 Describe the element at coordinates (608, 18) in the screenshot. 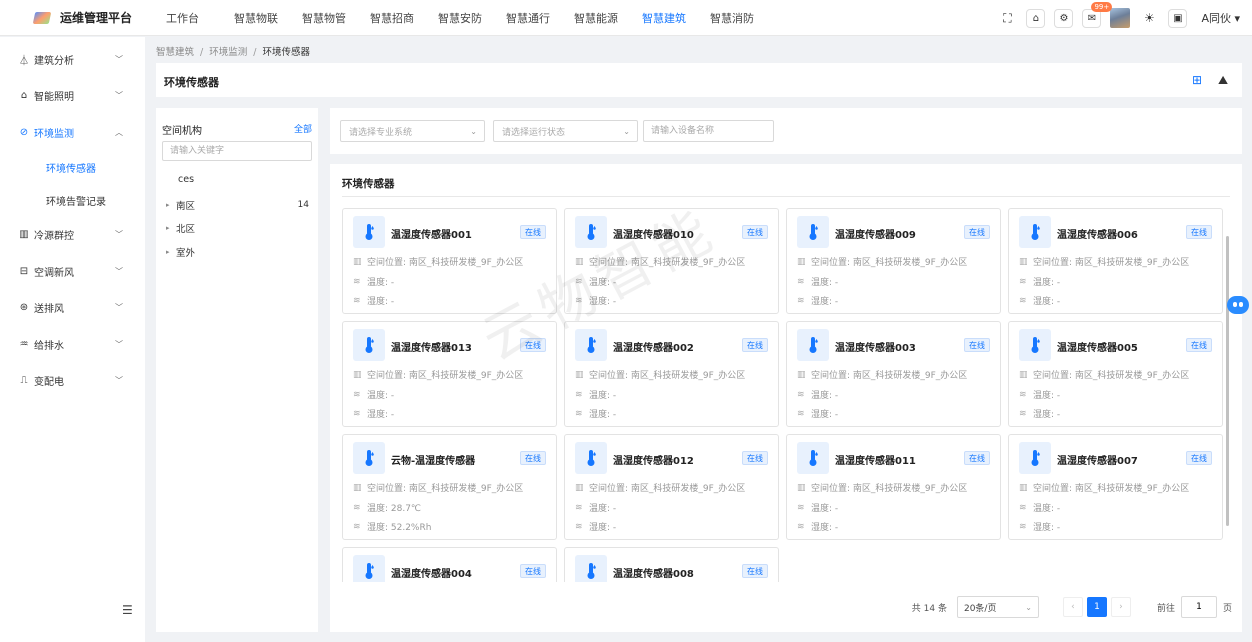

I see `nav-item: 智慧能源` at that location.